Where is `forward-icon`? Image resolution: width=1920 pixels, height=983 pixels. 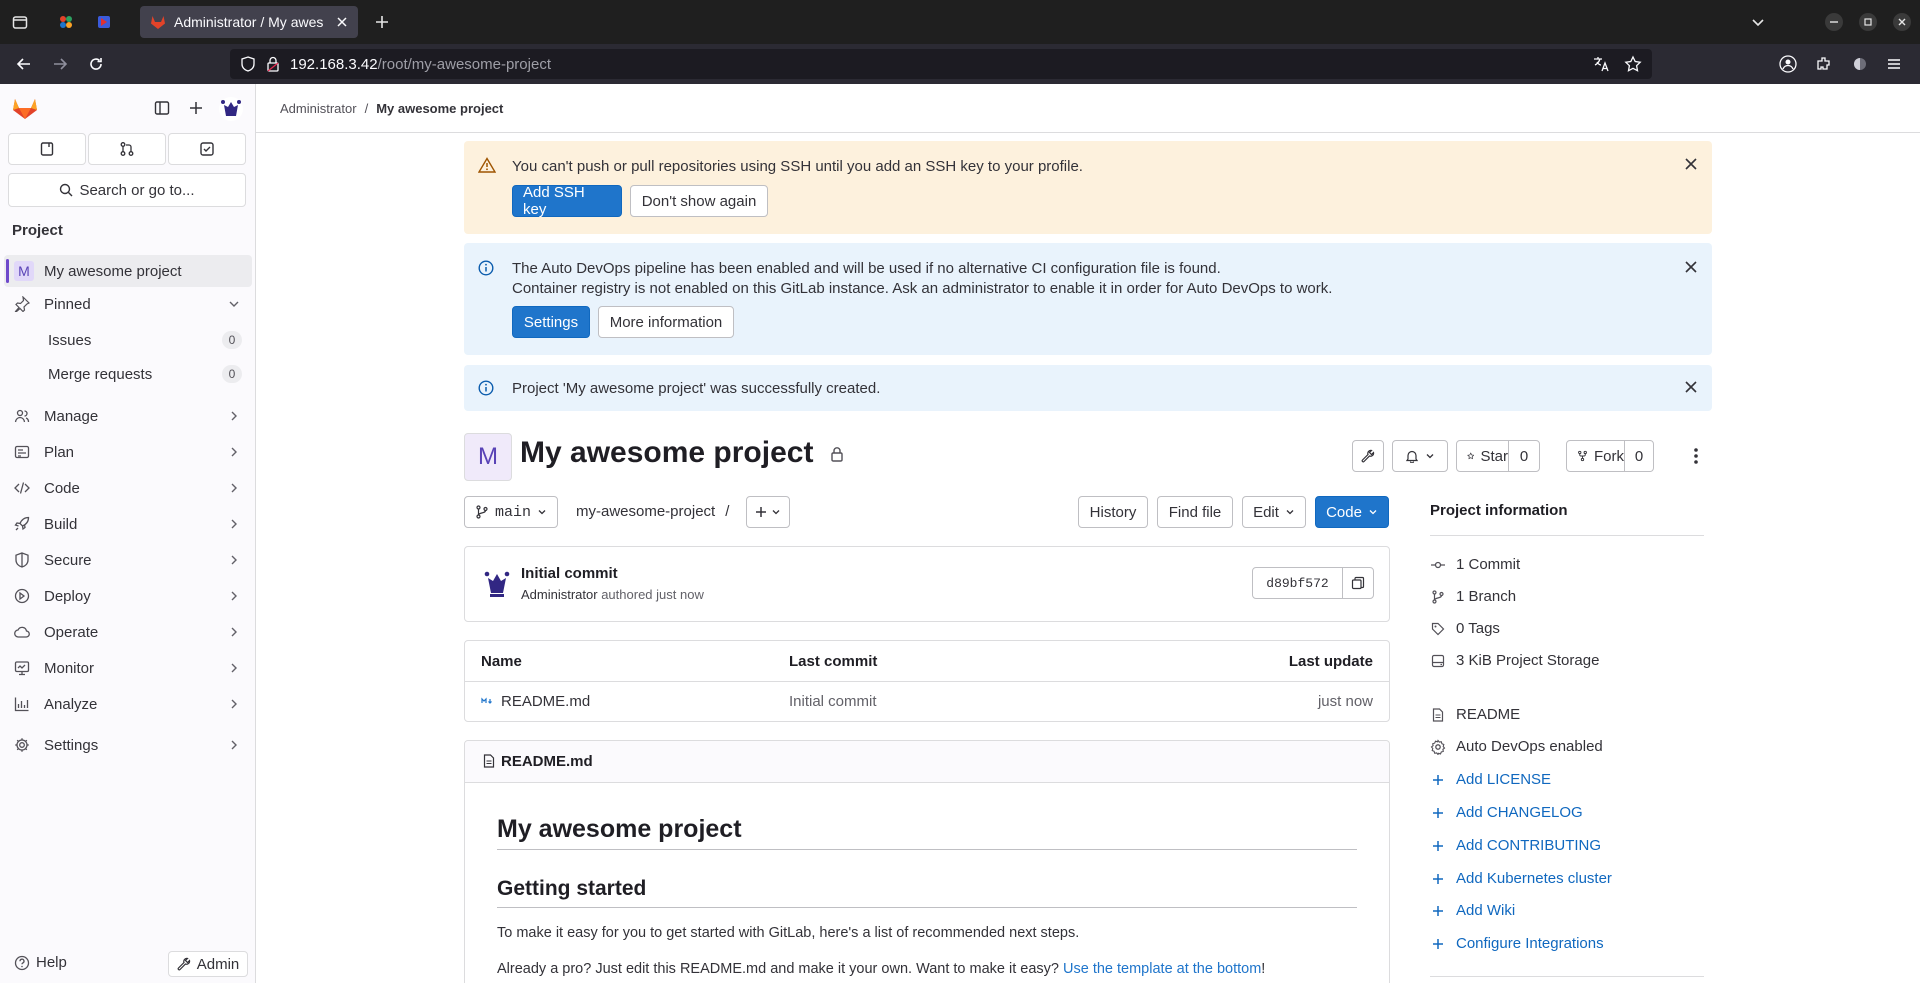
forward-icon is located at coordinates (60, 64).